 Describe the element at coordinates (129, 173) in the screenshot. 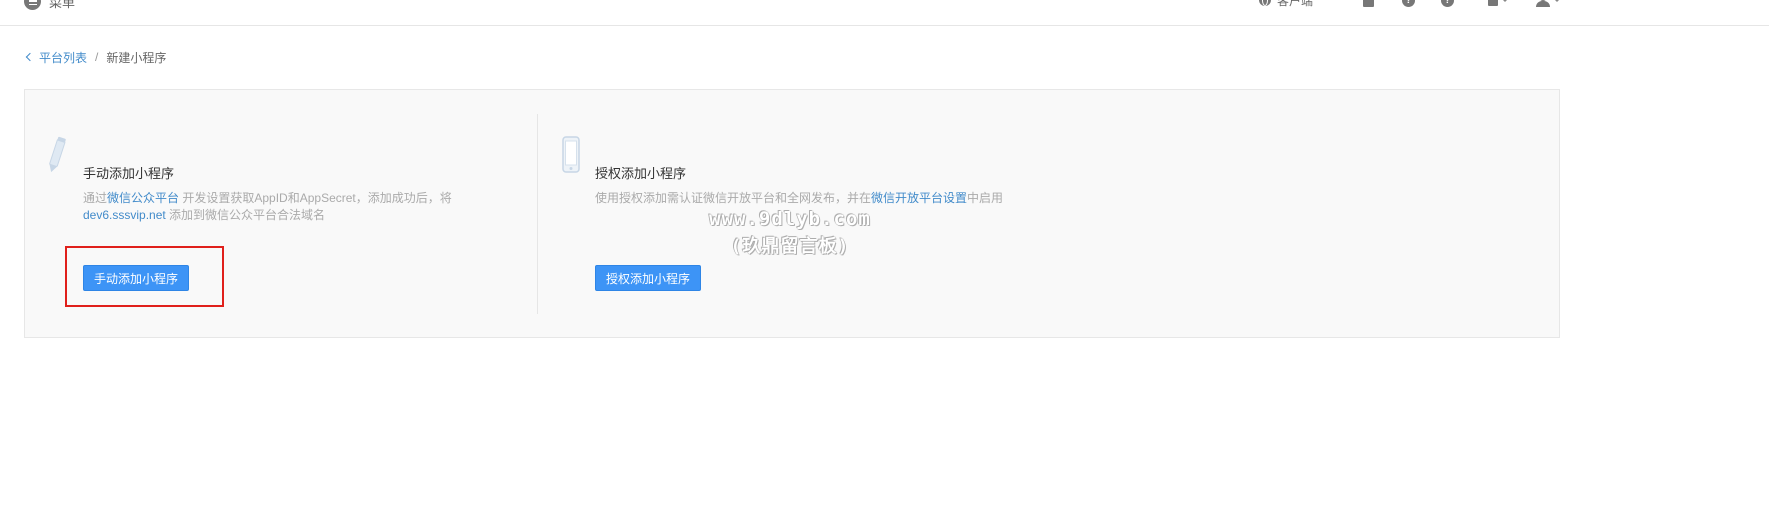

I see `manual-card-title: 手动添加小程序` at that location.